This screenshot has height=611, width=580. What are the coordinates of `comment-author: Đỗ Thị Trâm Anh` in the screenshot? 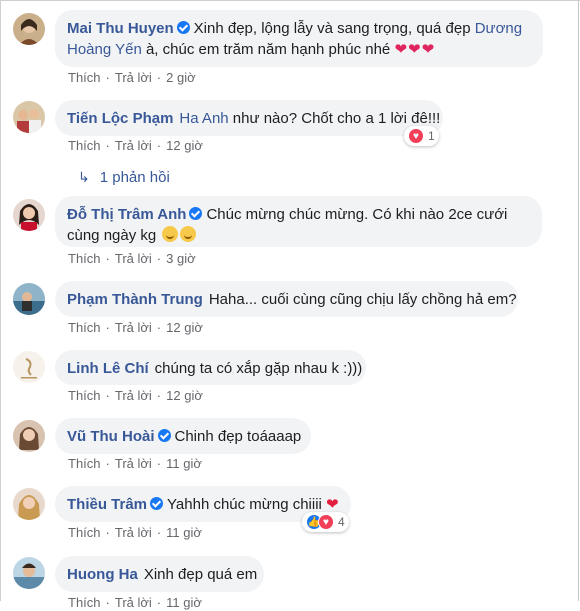 It's located at (126, 214).